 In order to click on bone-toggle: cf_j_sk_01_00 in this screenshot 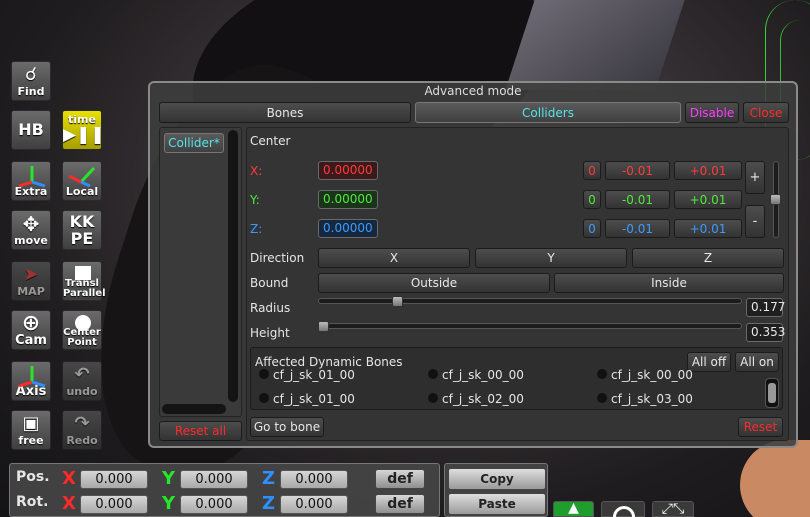, I will do `click(307, 375)`.